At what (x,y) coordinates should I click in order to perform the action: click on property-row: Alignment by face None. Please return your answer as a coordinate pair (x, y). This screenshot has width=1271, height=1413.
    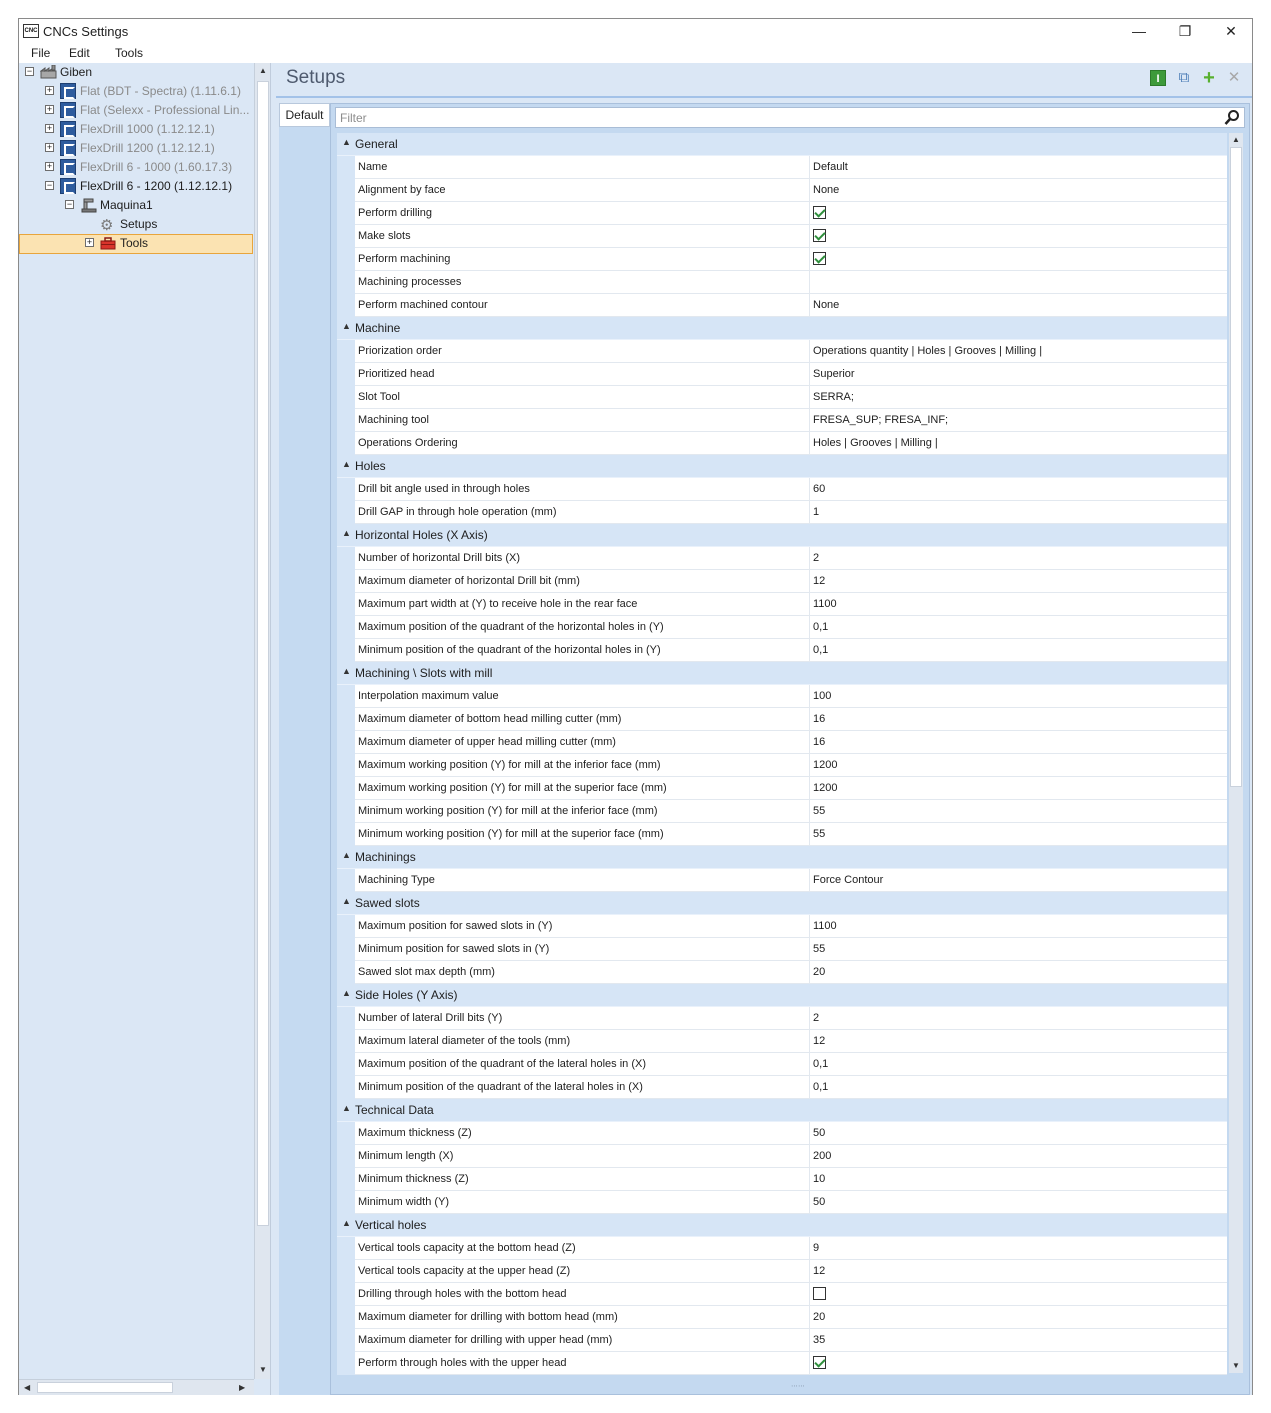
    Looking at the image, I should click on (782, 190).